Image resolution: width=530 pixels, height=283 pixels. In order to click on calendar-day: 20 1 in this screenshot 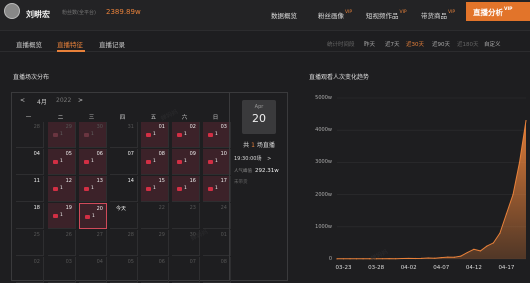, I will do `click(93, 216)`.